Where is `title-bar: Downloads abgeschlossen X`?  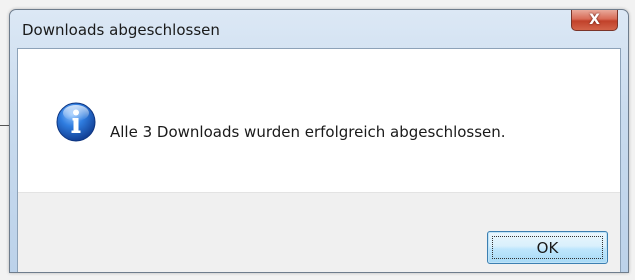 title-bar: Downloads abgeschlossen X is located at coordinates (319, 29).